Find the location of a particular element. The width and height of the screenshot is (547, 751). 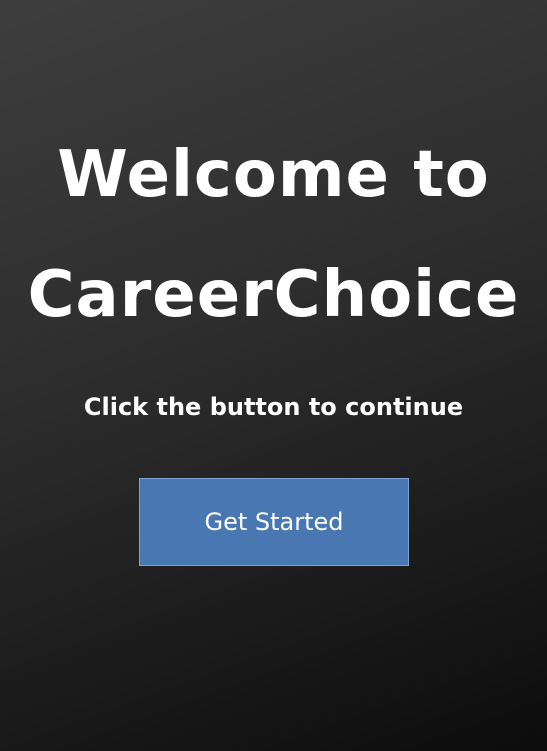

welcome-title-line2: CareerChoice is located at coordinates (273, 295).